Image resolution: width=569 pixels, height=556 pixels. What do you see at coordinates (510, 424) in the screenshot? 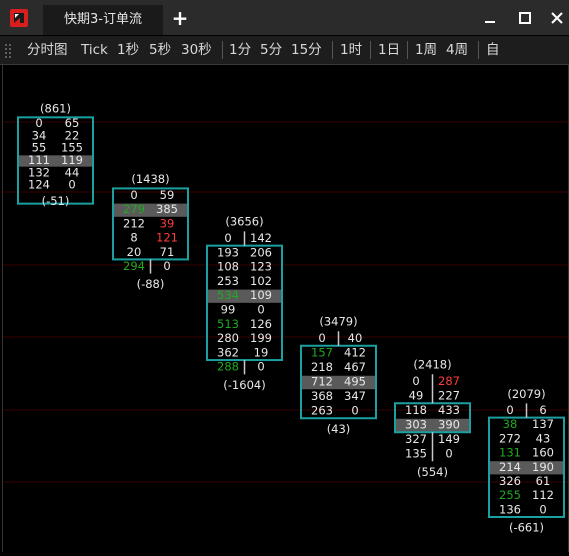
I see `bid-volume-cell: 38` at bounding box center [510, 424].